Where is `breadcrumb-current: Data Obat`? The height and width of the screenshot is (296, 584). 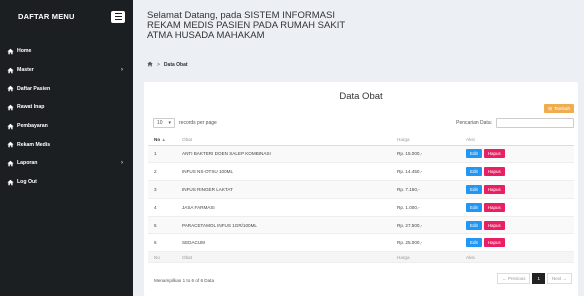
breadcrumb-current: Data Obat is located at coordinates (175, 65).